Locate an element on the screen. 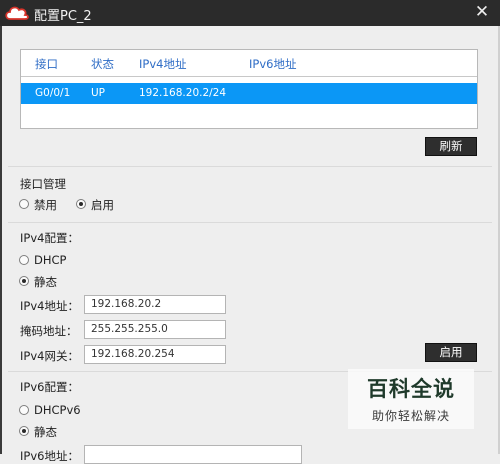 The image size is (500, 464). cell-interface: G0/0/1 is located at coordinates (53, 93).